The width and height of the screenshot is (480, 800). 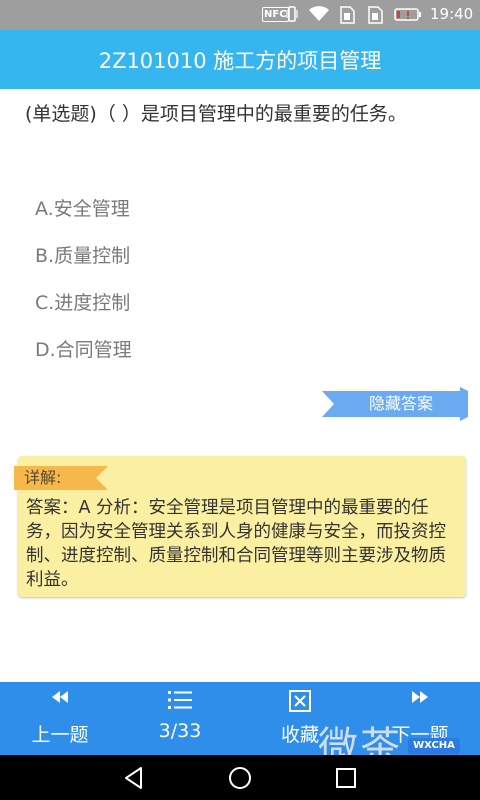 What do you see at coordinates (300, 701) in the screenshot?
I see `close-box-icon` at bounding box center [300, 701].